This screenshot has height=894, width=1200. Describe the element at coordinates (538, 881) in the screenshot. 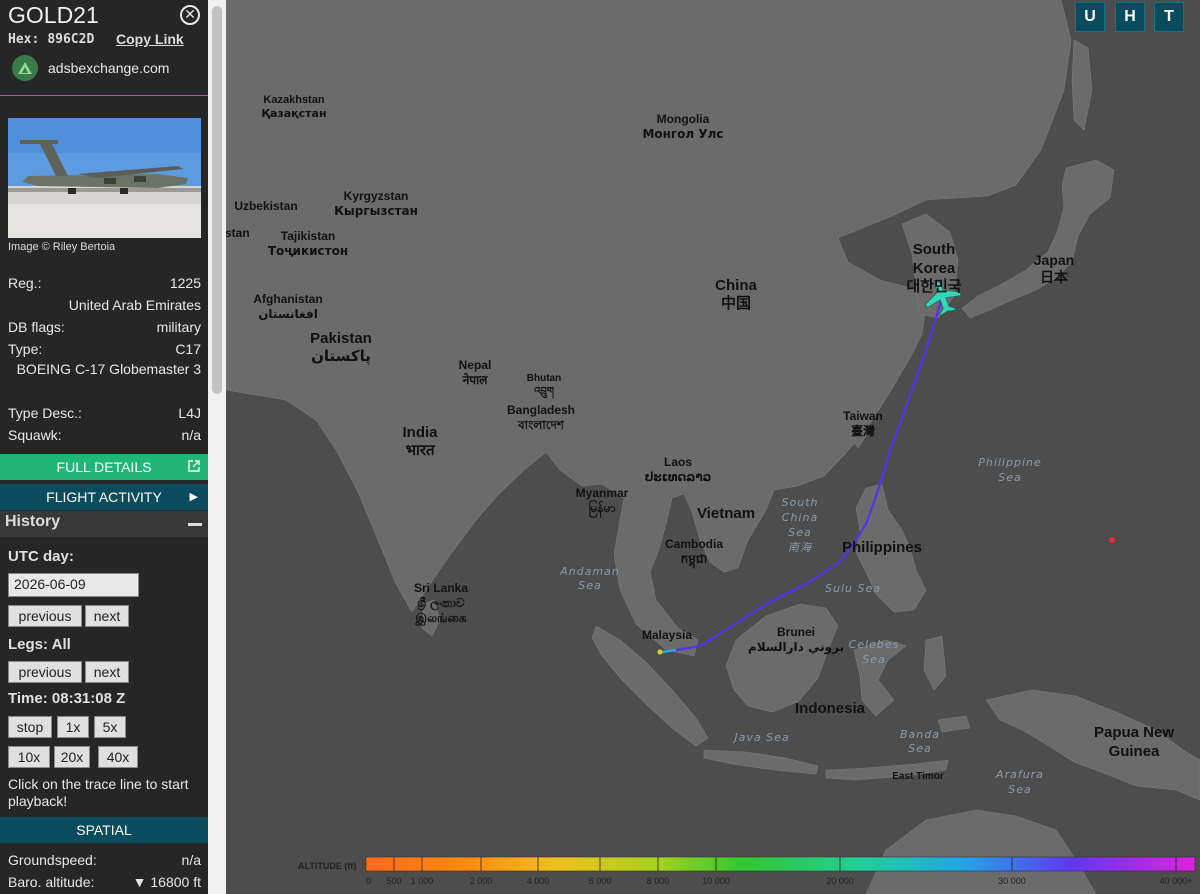

I see `legend-tick-label: 4 000` at that location.